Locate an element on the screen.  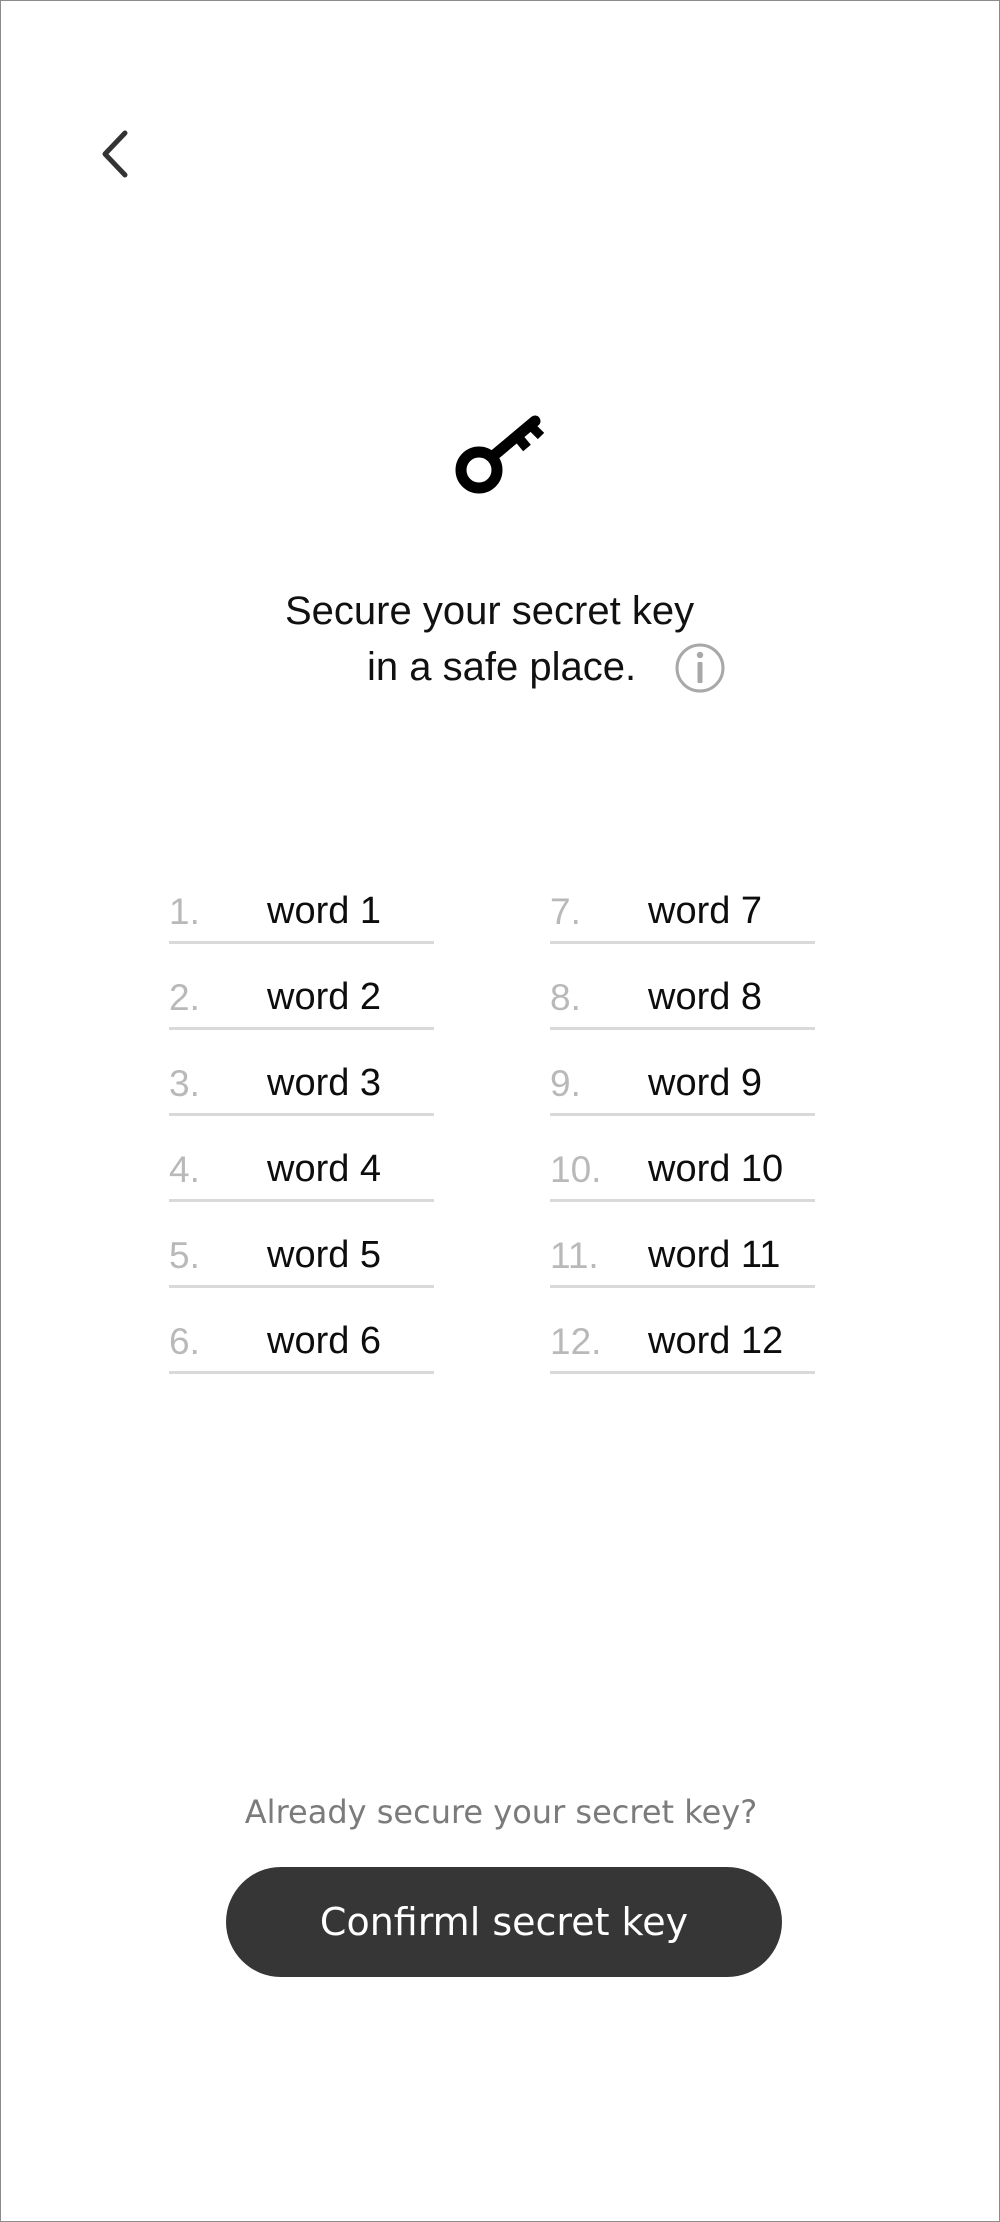
word-number: 6. is located at coordinates (184, 1341).